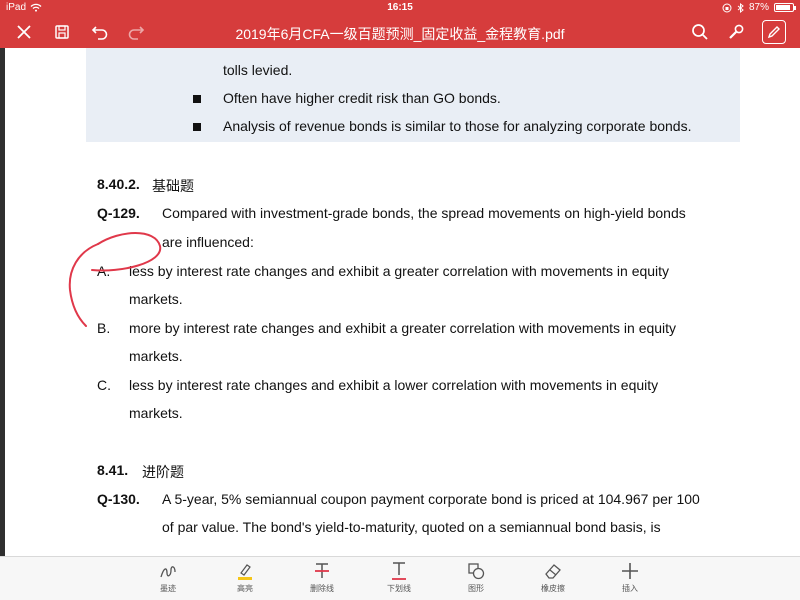  I want to click on question-label: Q-130., so click(118, 499).